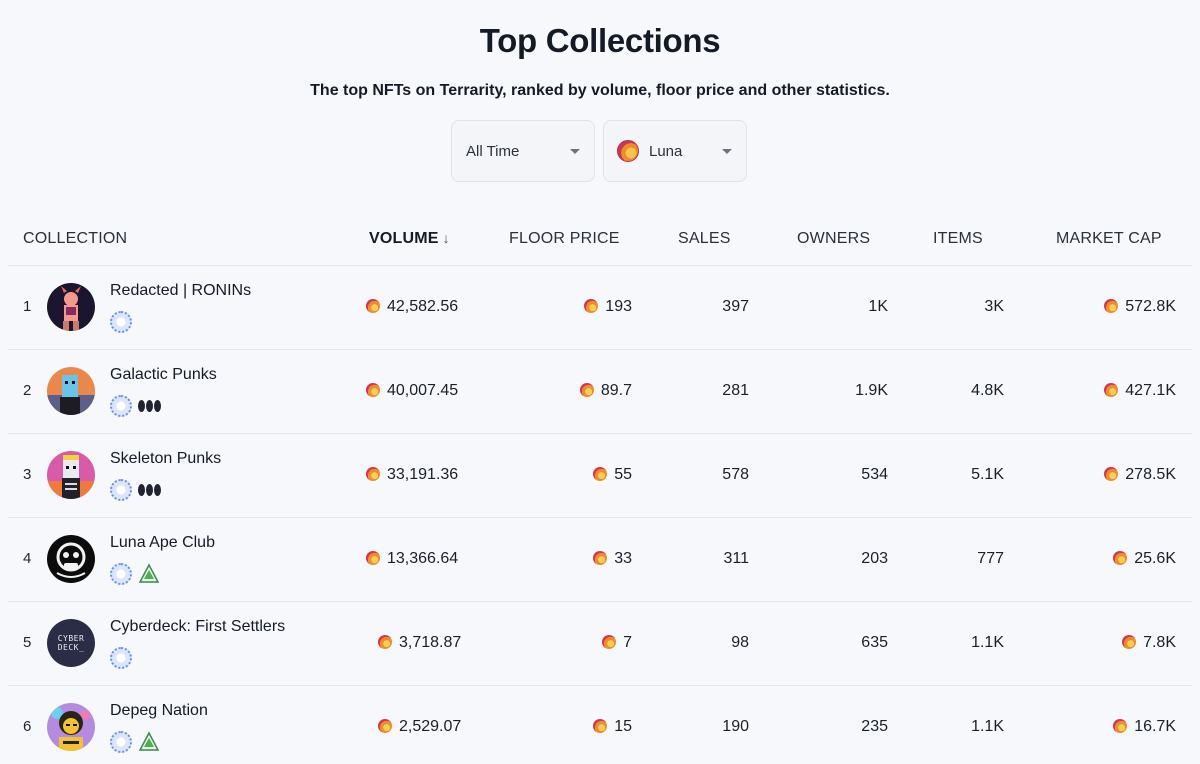 This screenshot has height=764, width=1200. I want to click on volume-value: 40,007.45, so click(423, 390).